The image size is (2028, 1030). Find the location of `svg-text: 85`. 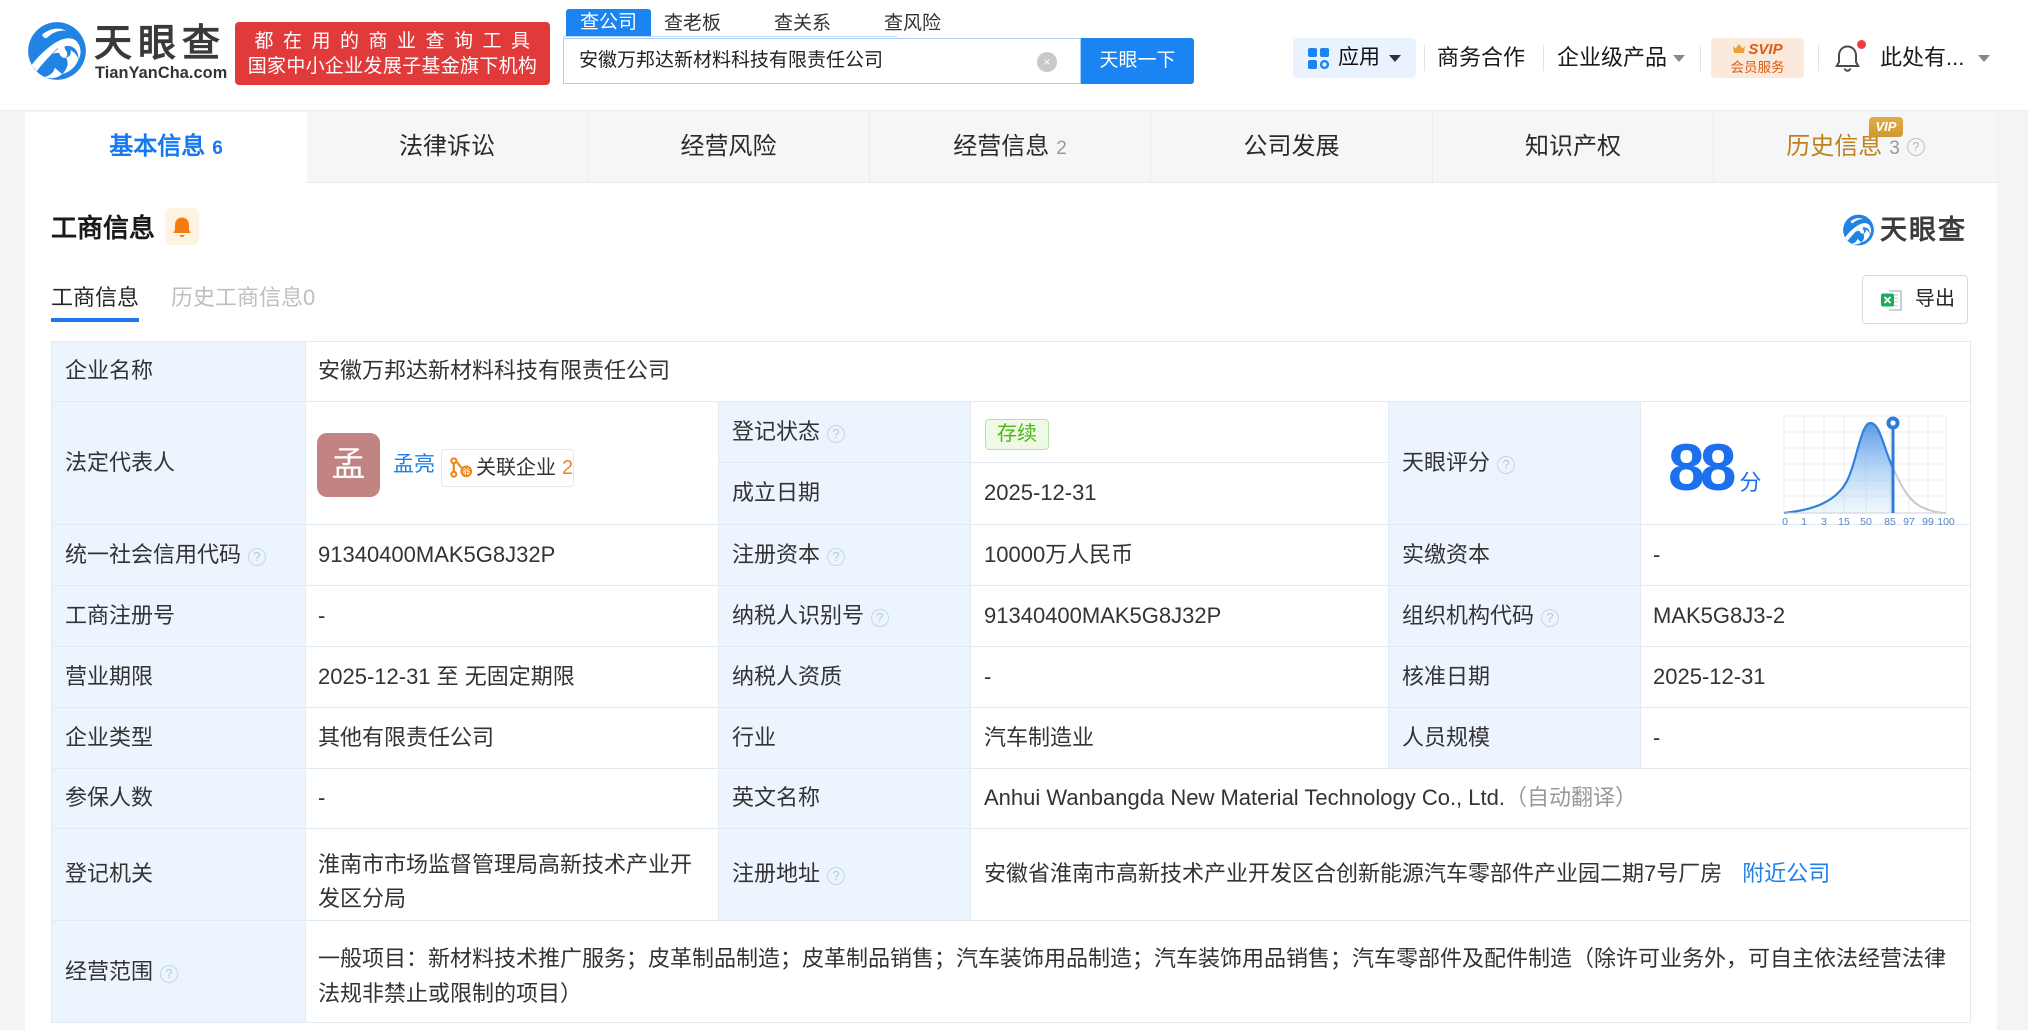

svg-text: 85 is located at coordinates (1890, 522).